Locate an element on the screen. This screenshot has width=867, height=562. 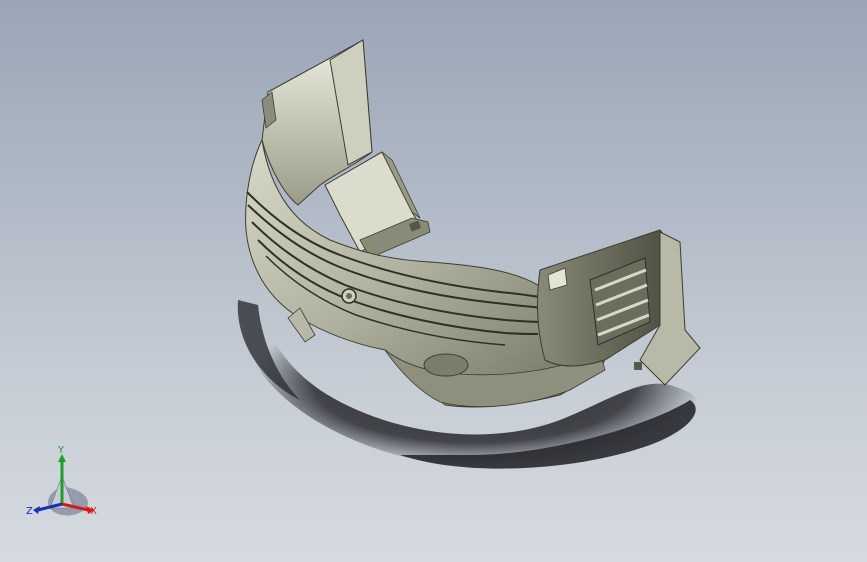
triad-y-label: Y is located at coordinates (61, 450).